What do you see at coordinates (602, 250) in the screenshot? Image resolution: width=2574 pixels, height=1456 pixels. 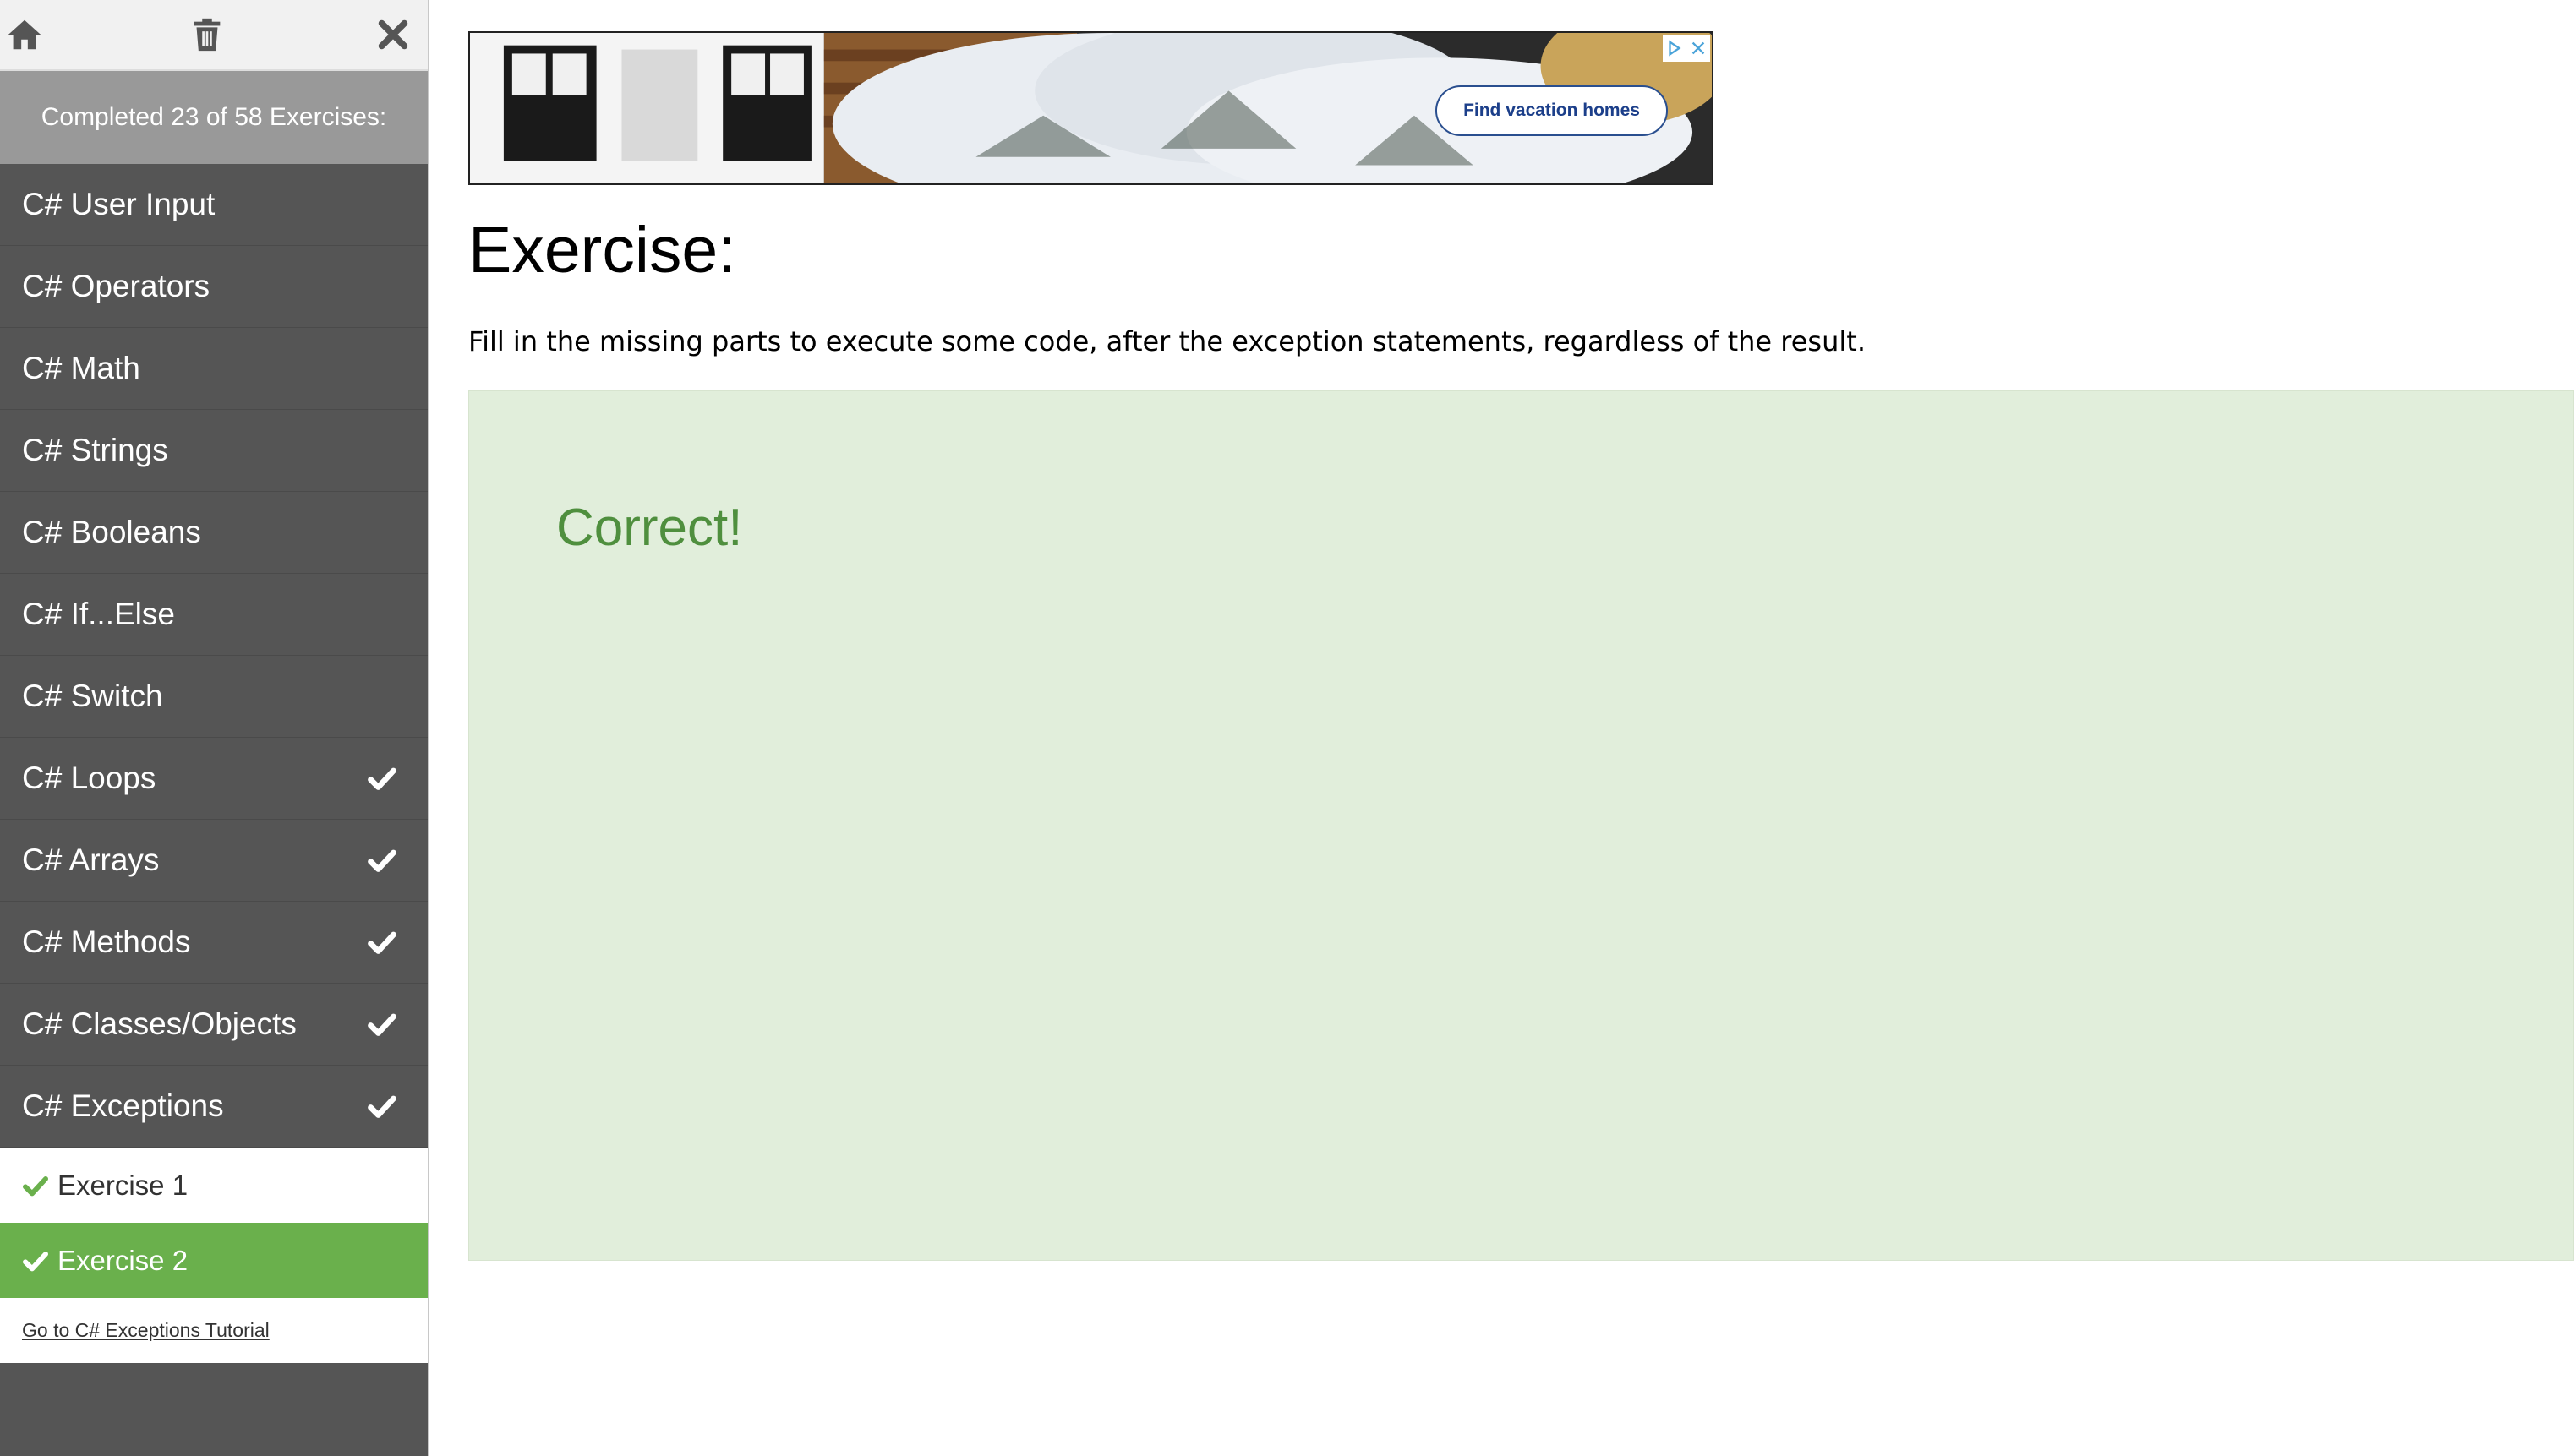 I see `page-title: Exercise:` at bounding box center [602, 250].